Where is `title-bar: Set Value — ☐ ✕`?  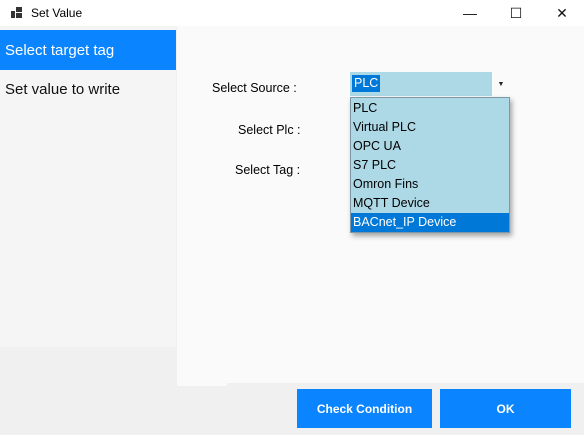 title-bar: Set Value — ☐ ✕ is located at coordinates (292, 13).